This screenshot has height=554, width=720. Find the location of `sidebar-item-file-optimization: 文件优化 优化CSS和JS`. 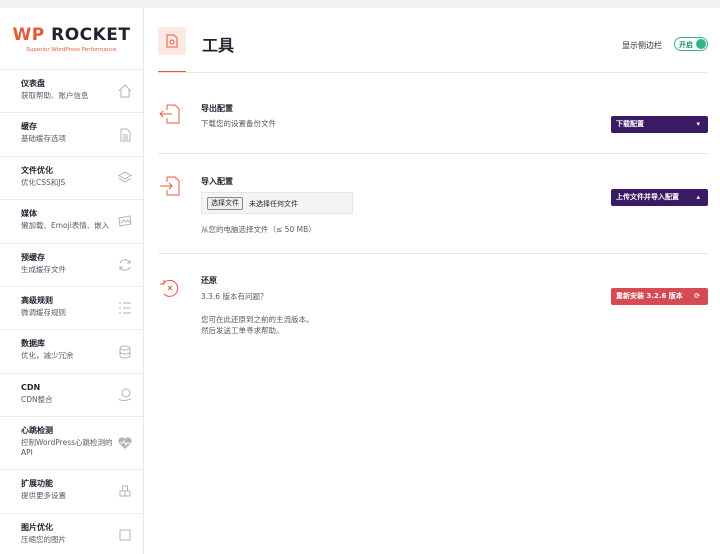

sidebar-item-file-optimization: 文件优化 优化CSS和JS is located at coordinates (71, 179).